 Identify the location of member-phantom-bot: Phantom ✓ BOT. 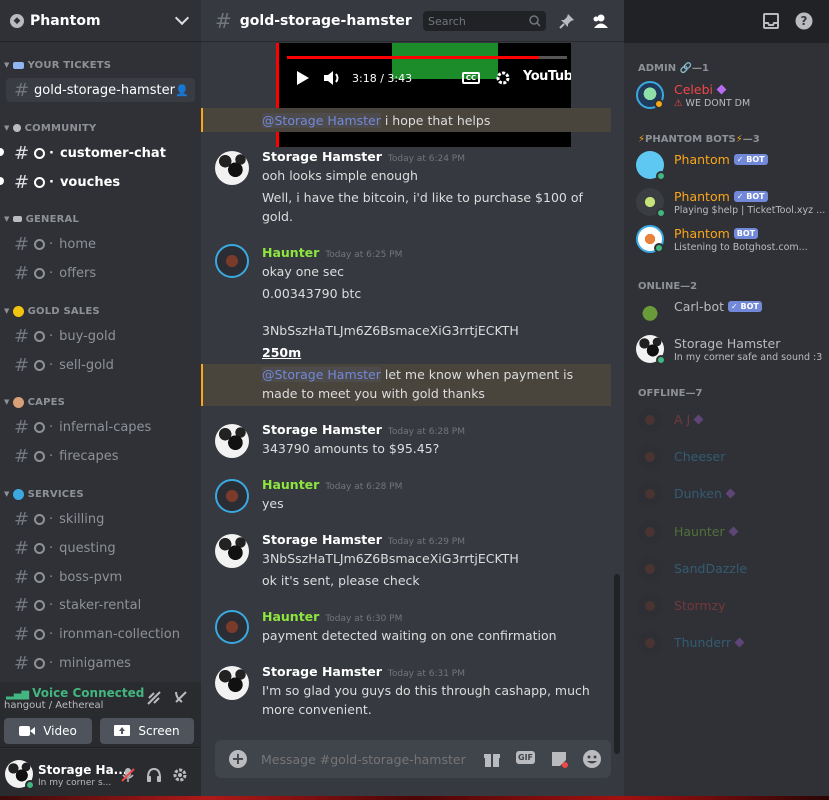
(731, 166).